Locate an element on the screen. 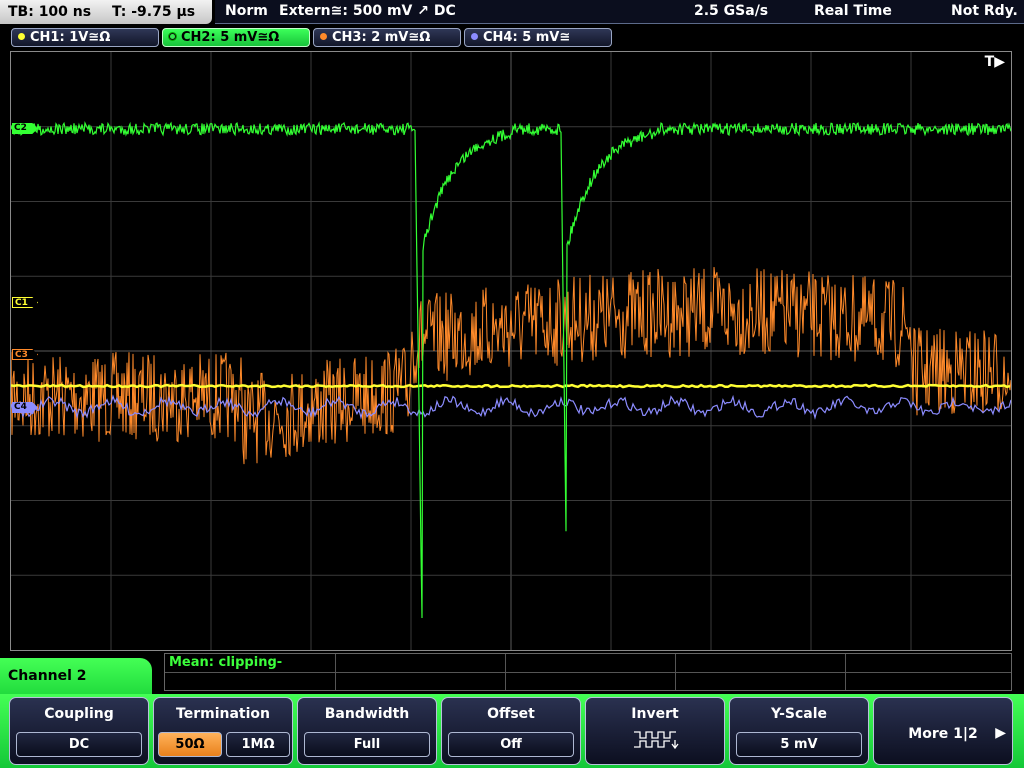 Image resolution: width=1024 pixels, height=768 pixels. trigger-time-value: T: -9.75 µs is located at coordinates (153, 12).